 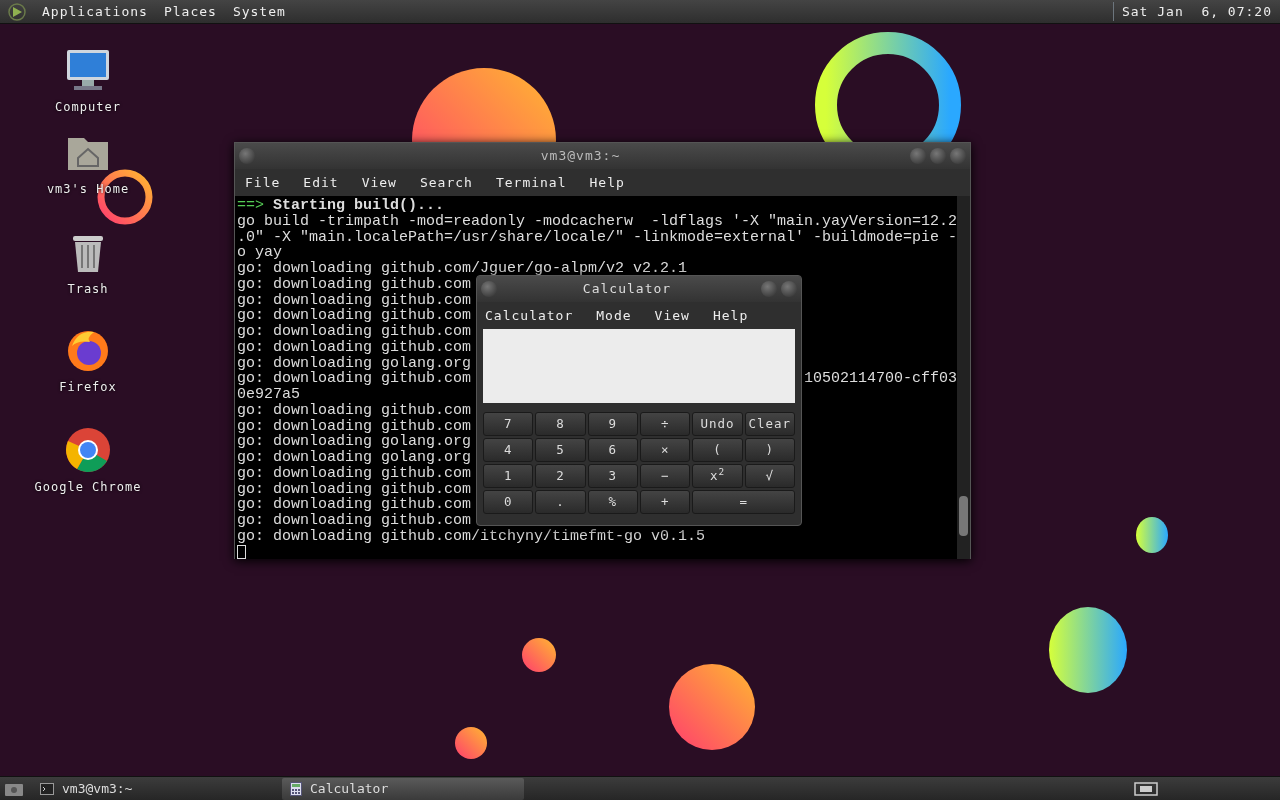 I want to click on menu-icon, so click(x=17, y=11).